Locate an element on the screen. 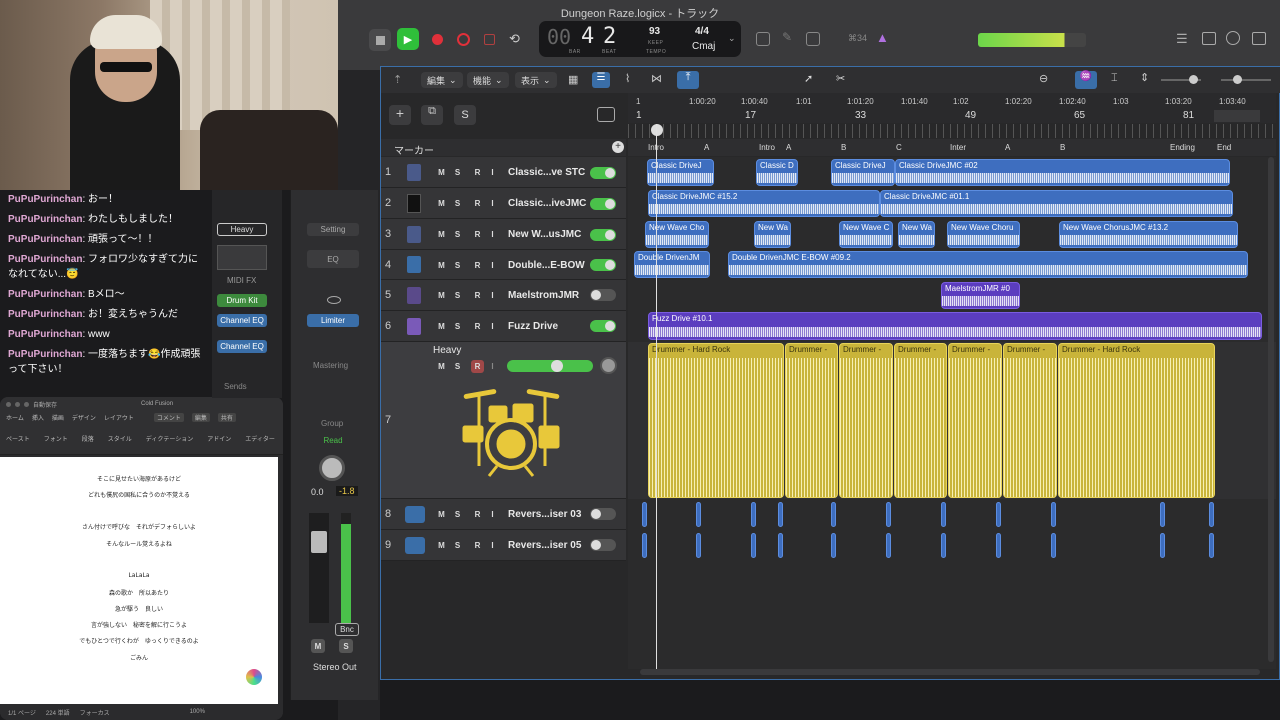  track-header: 4 M S R I Double...E-BOW is located at coordinates (503, 265).